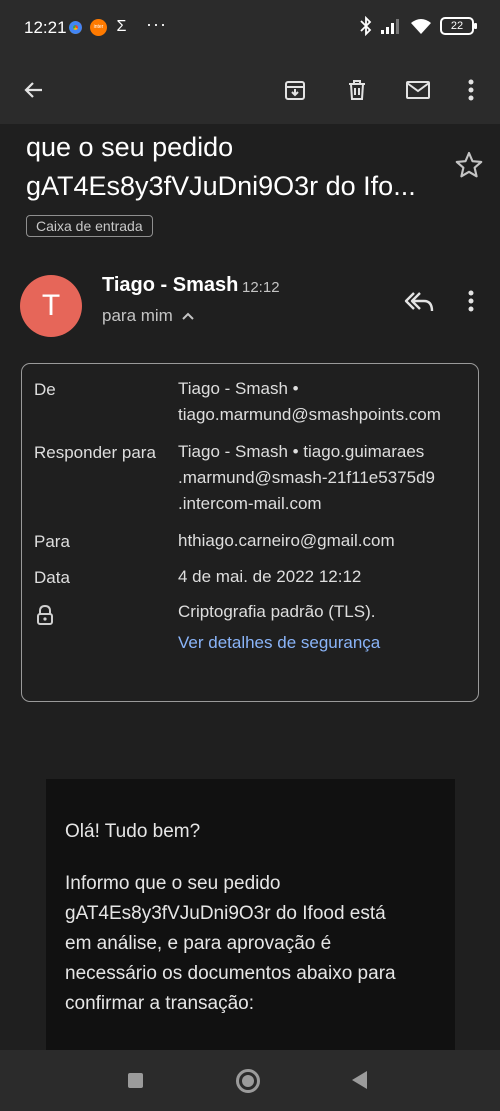  I want to click on body-line: necessário os documentos abaixo para, so click(230, 973).